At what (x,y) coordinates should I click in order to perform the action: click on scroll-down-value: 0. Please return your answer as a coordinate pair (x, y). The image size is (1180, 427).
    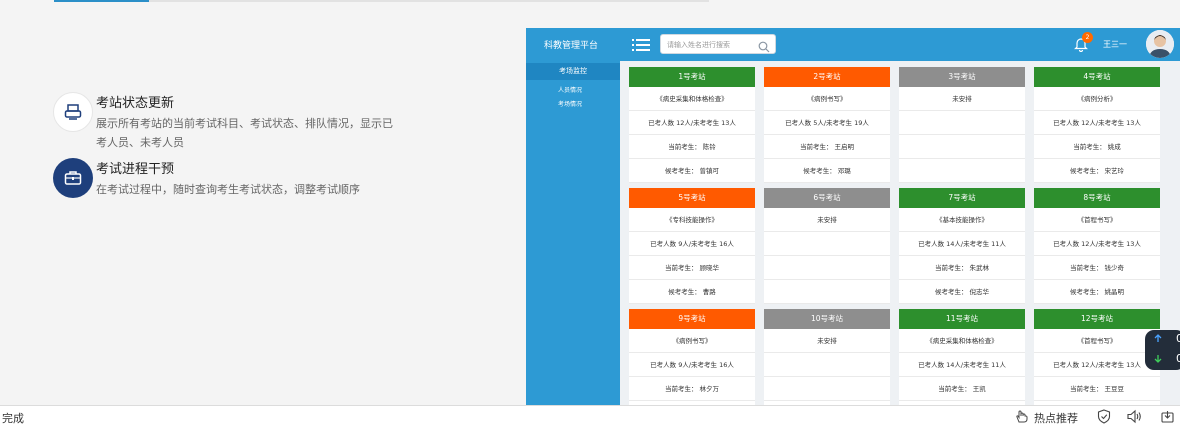
    Looking at the image, I should click on (1178, 358).